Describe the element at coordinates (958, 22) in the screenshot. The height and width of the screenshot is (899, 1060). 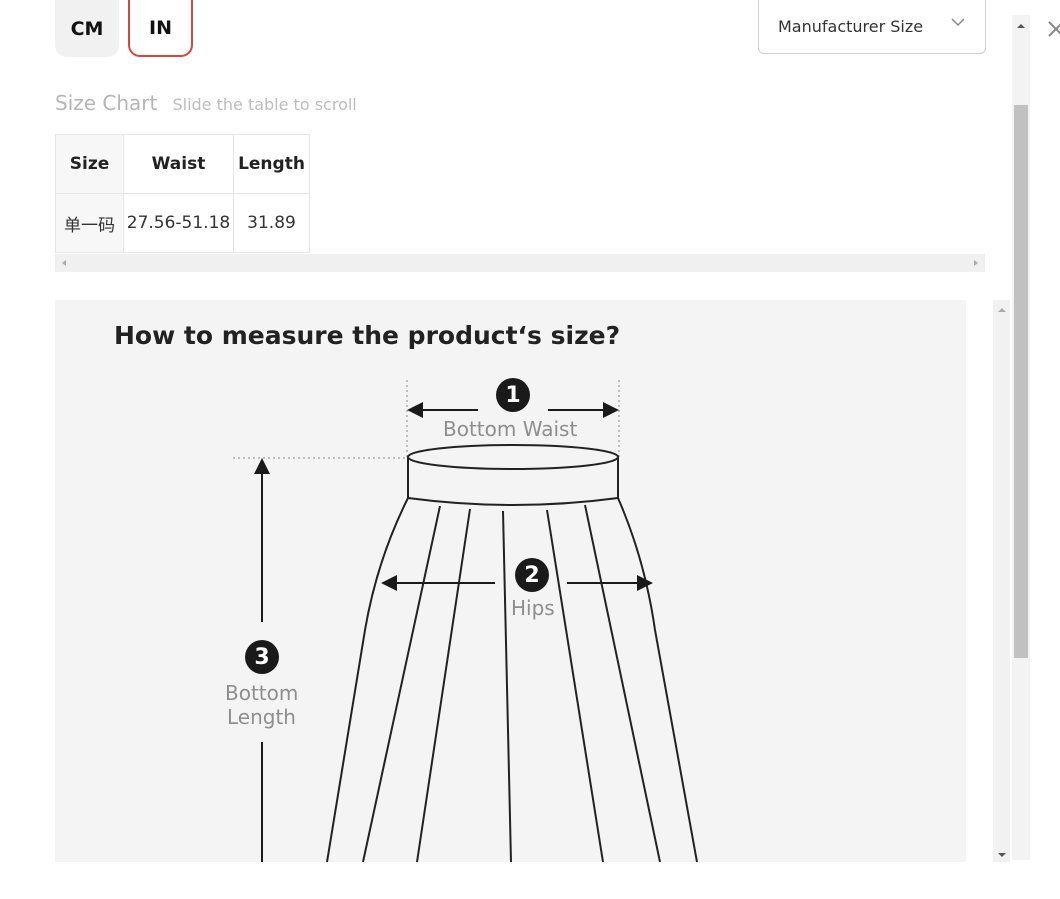
I see `chevron-down-icon` at that location.